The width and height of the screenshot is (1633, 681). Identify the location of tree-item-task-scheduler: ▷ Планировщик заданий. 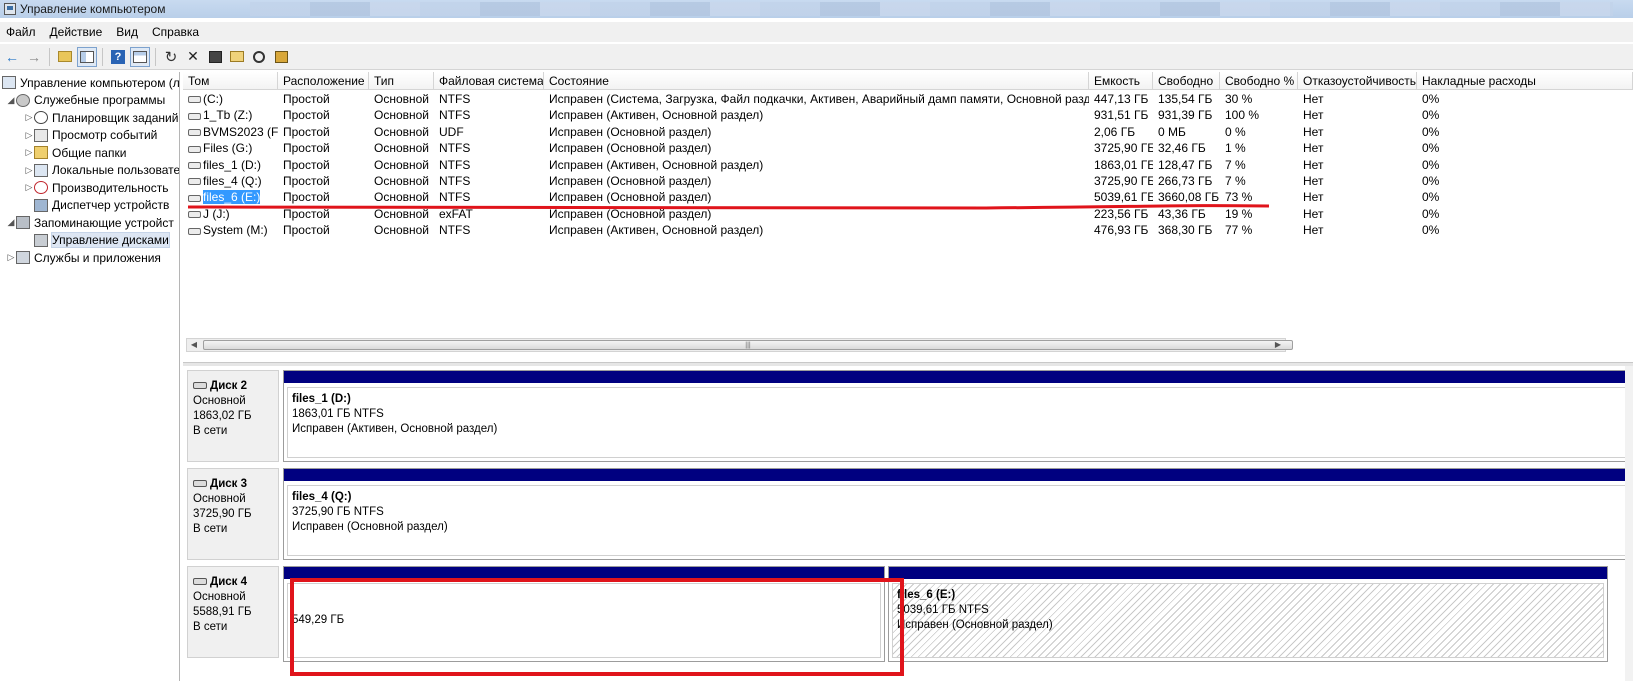
(101, 117).